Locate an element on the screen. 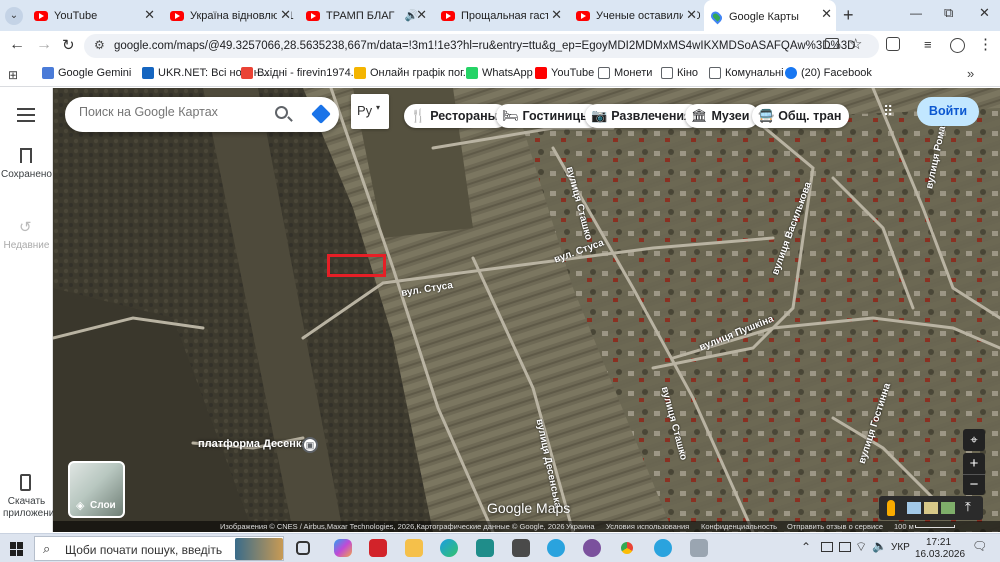 This screenshot has width=1000, height=562. bookmark-facebook: (20) Facebook is located at coordinates (828, 73).